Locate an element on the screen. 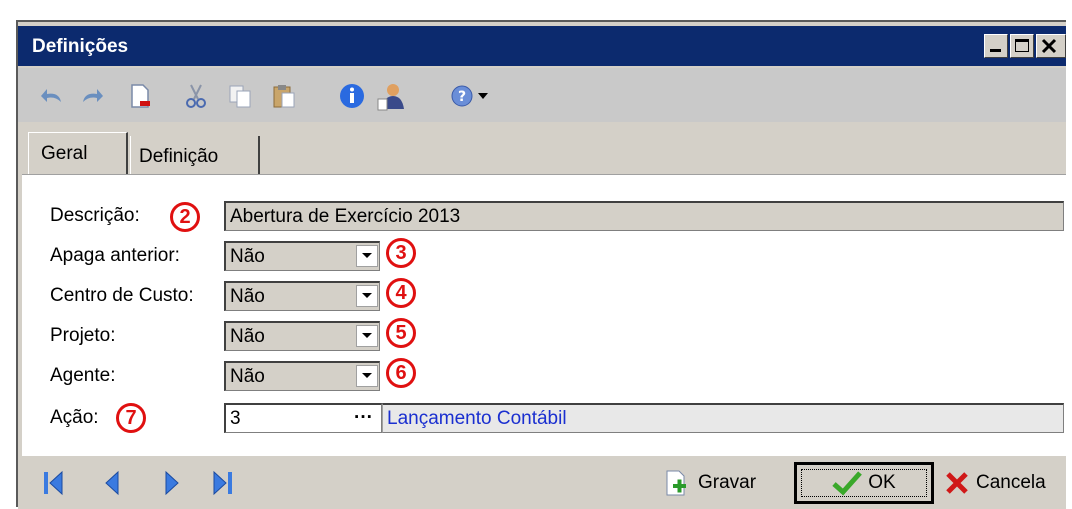  acao-description: Lançamento Contábil is located at coordinates (723, 418).